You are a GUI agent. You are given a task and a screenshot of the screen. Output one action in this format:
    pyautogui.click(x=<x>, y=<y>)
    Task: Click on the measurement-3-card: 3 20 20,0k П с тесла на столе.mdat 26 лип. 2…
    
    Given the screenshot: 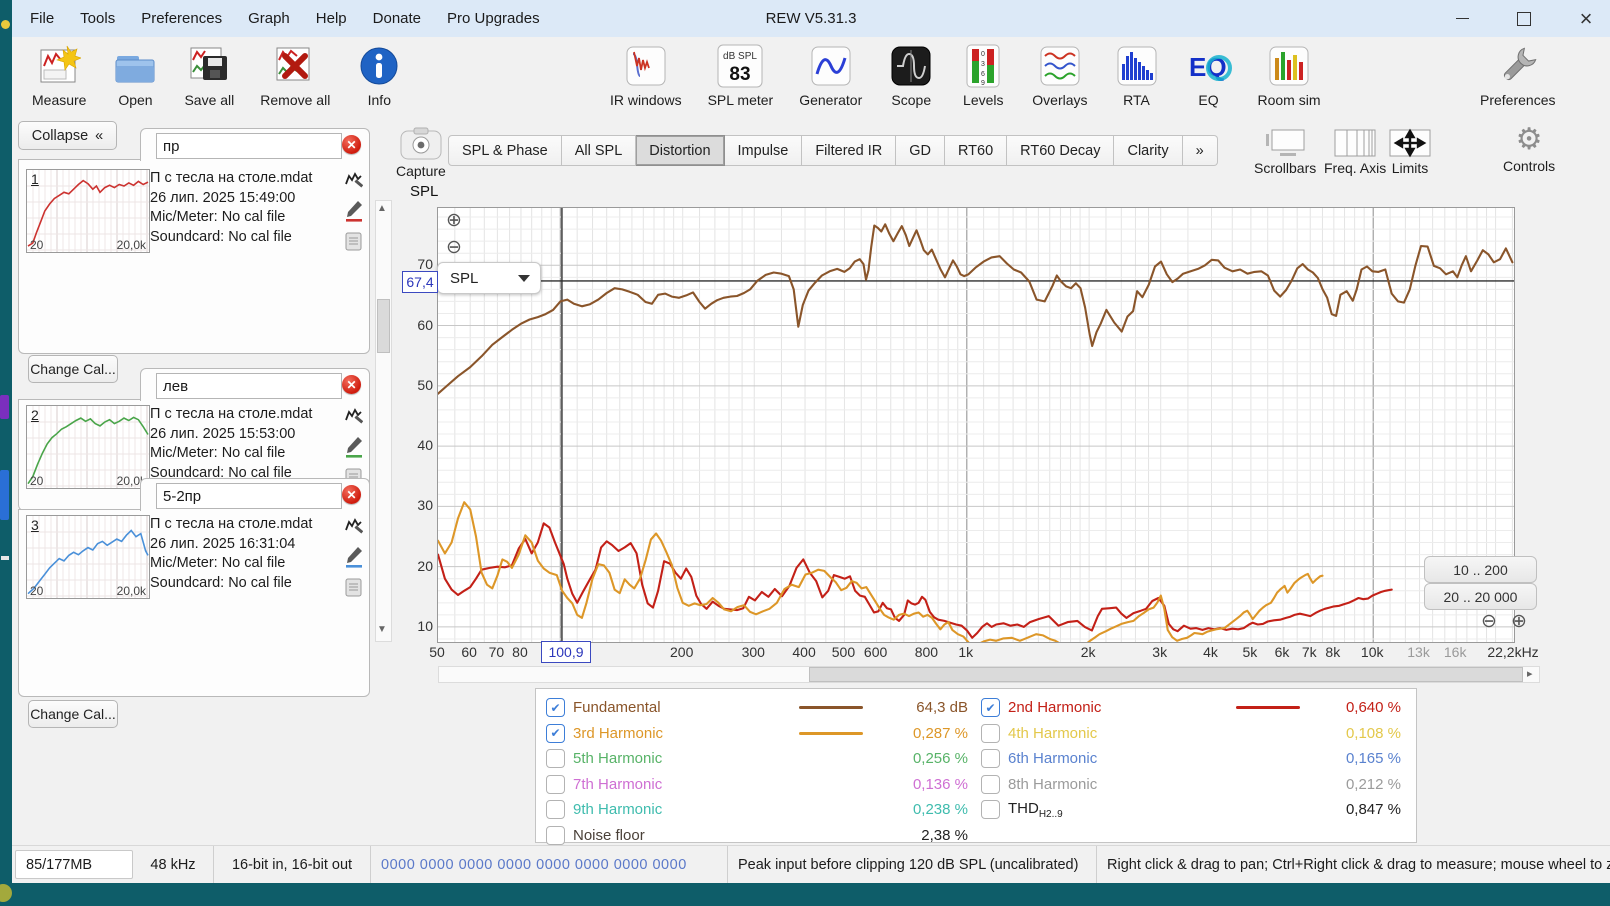 What is the action you would take?
    pyautogui.click(x=194, y=603)
    